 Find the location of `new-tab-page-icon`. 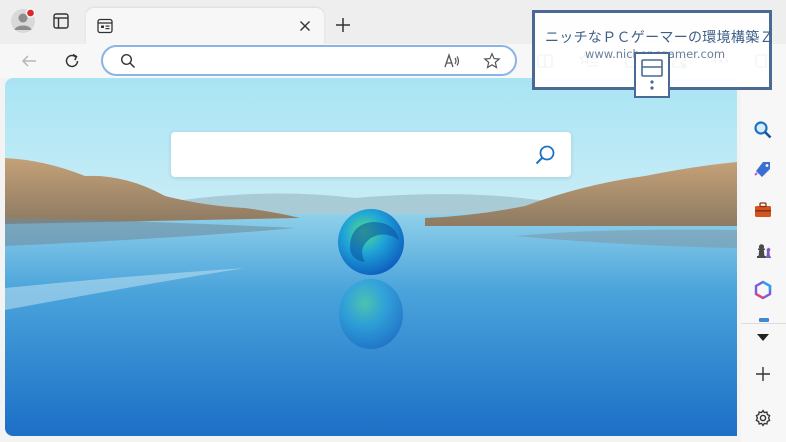

new-tab-page-icon is located at coordinates (105, 26).